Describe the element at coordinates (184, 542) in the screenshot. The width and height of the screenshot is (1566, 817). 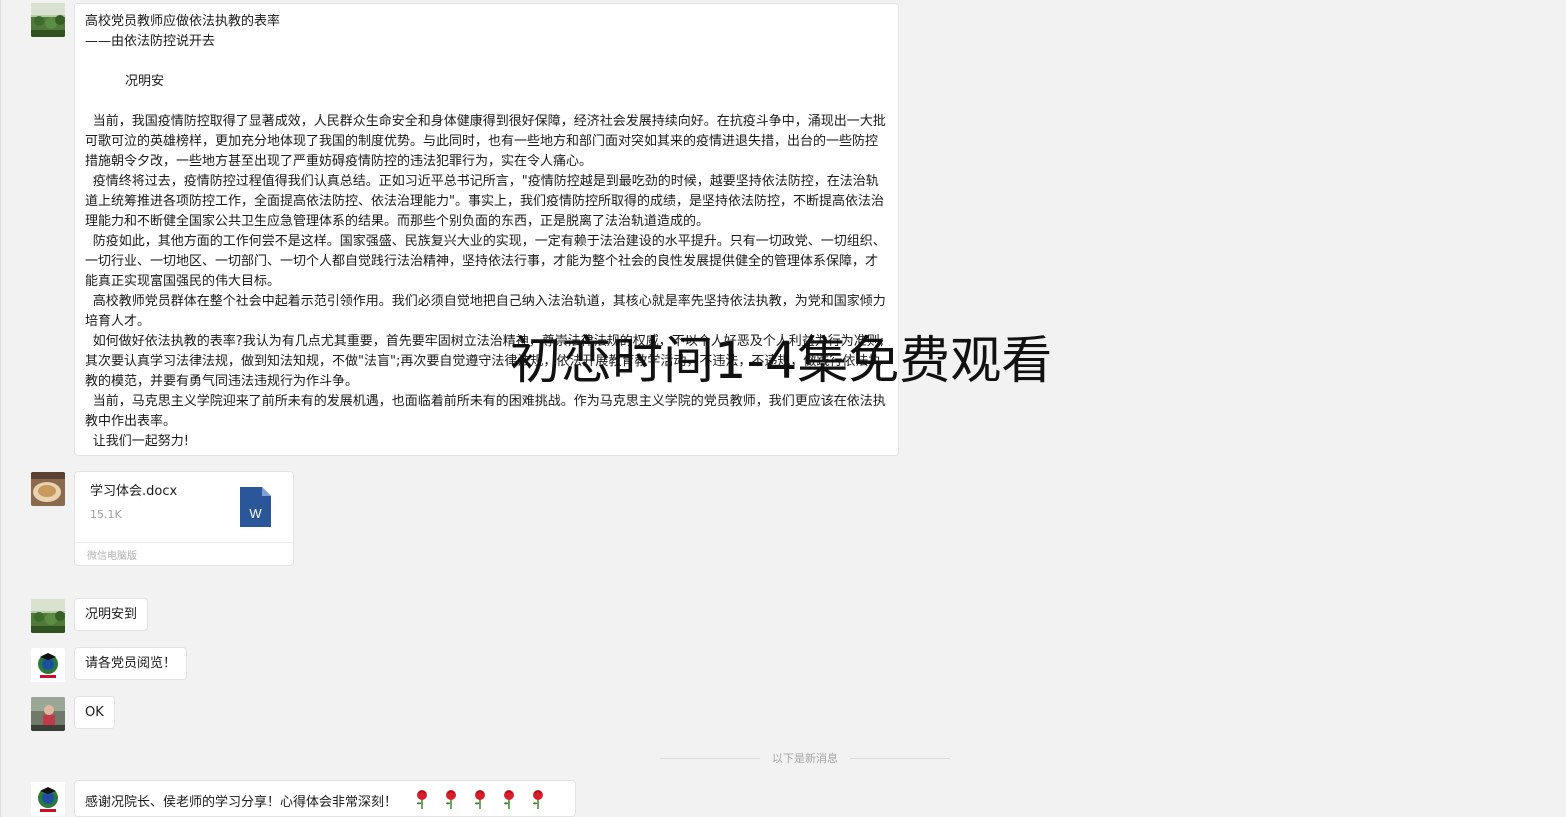
I see `divider` at that location.